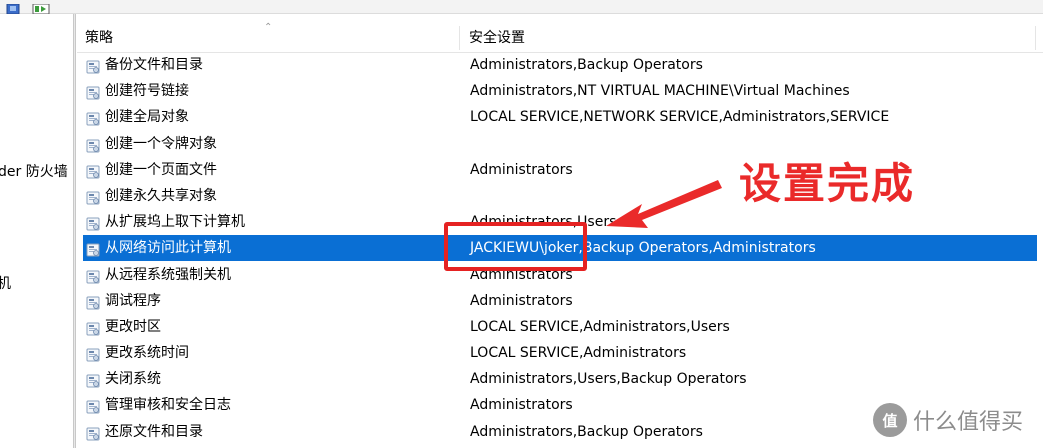 The width and height of the screenshot is (1043, 448). Describe the element at coordinates (74, 231) in the screenshot. I see `pane-splitter` at that location.